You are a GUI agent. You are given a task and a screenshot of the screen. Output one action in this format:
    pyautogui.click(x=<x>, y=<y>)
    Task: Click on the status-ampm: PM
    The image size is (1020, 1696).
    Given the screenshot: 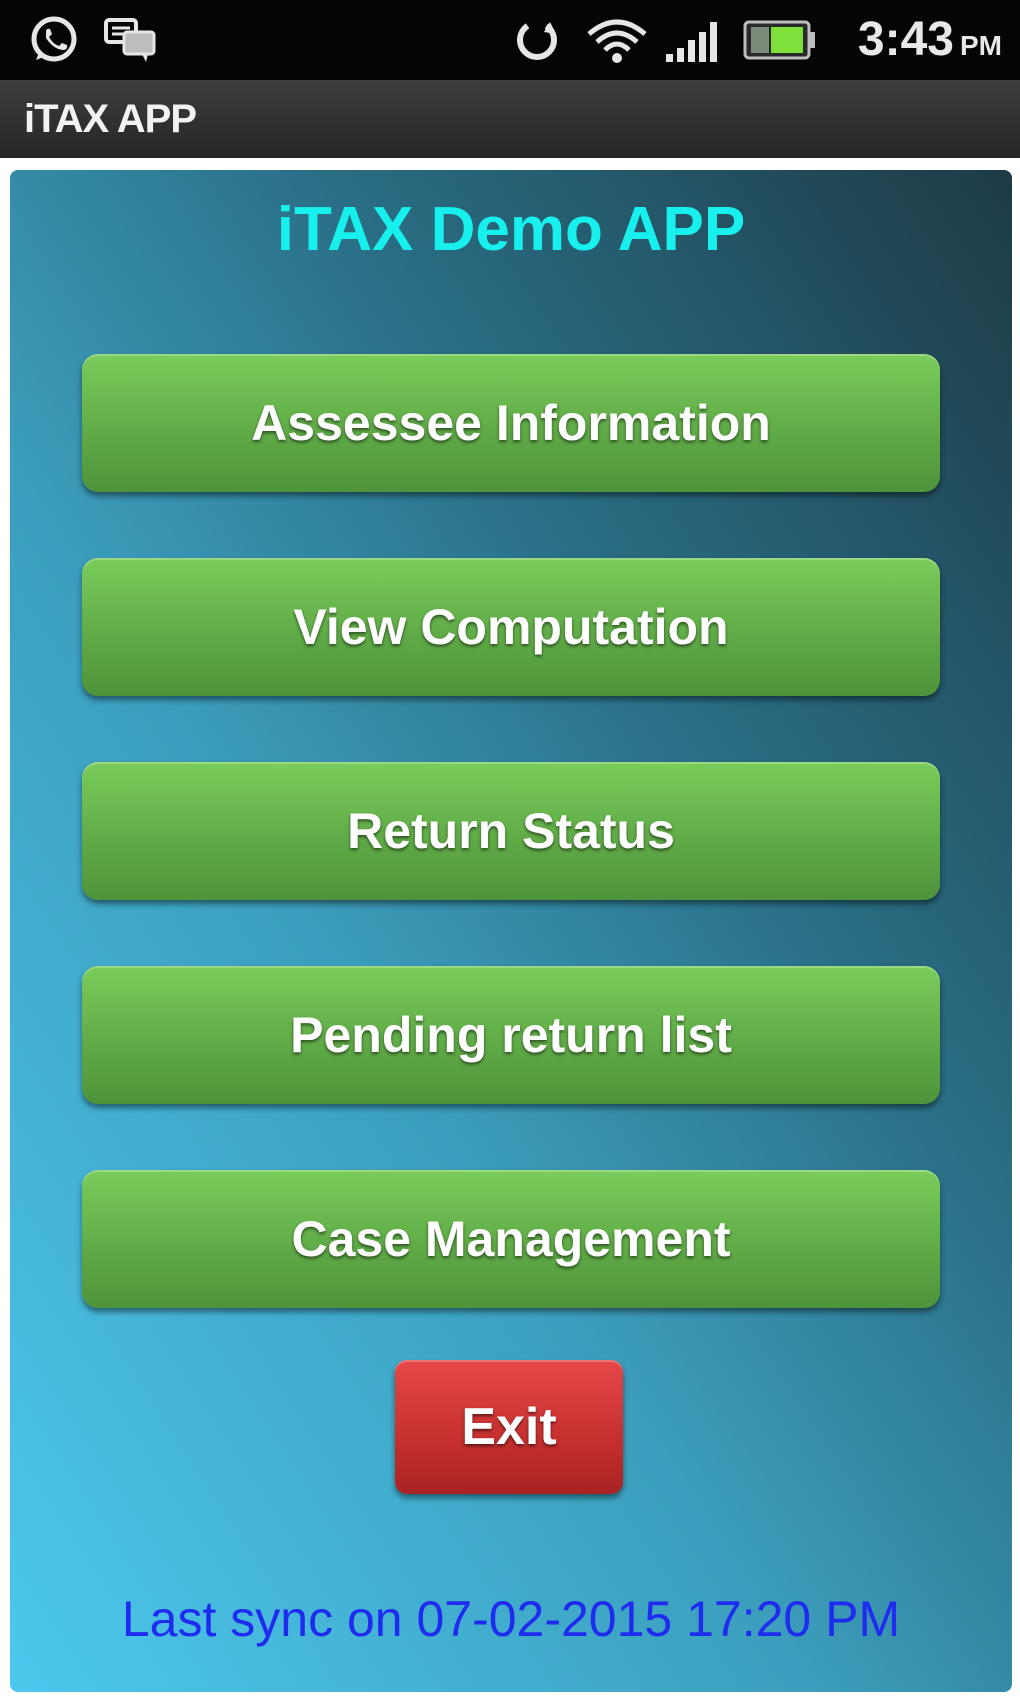 What is the action you would take?
    pyautogui.click(x=981, y=45)
    